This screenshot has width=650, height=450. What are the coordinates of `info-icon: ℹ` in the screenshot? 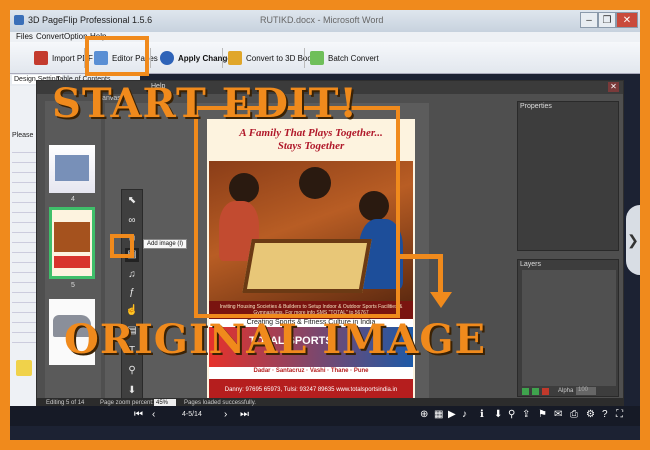 It's located at (482, 415).